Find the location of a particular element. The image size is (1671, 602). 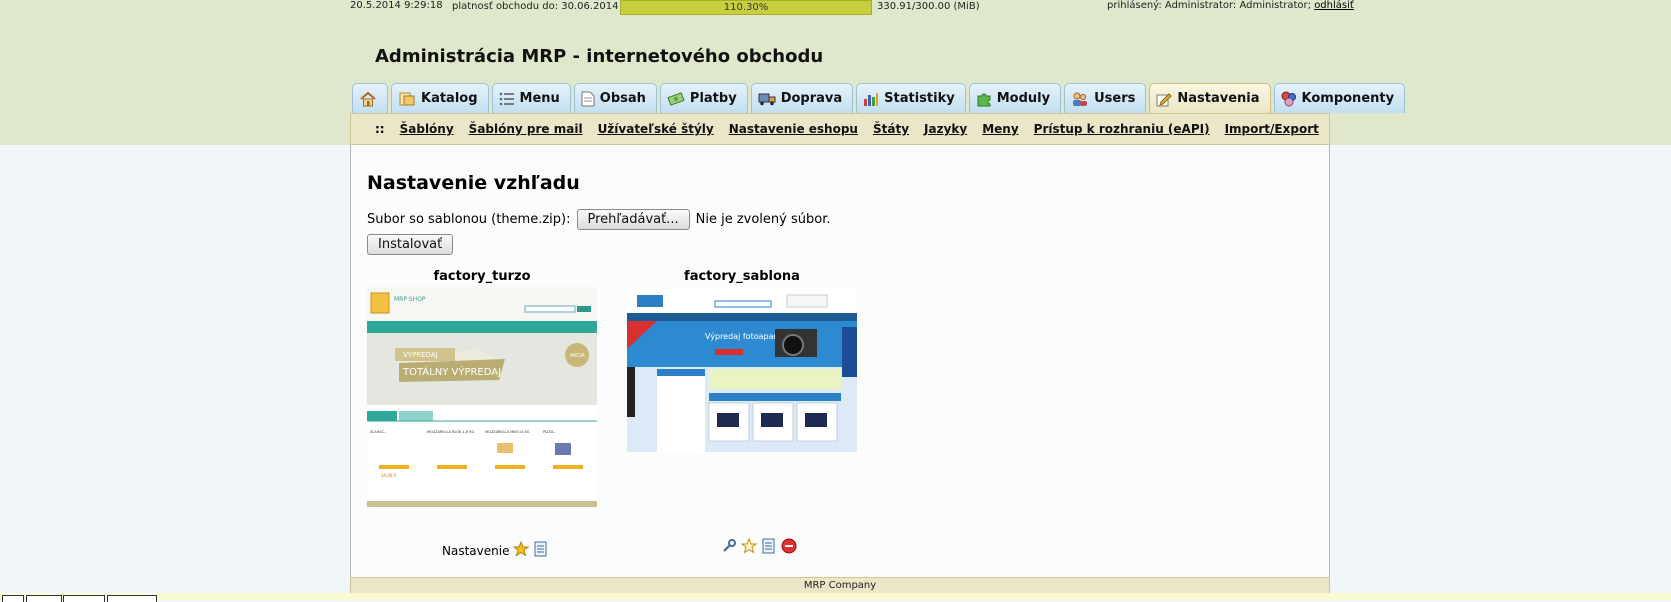

tab-menu: Menu is located at coordinates (531, 98).